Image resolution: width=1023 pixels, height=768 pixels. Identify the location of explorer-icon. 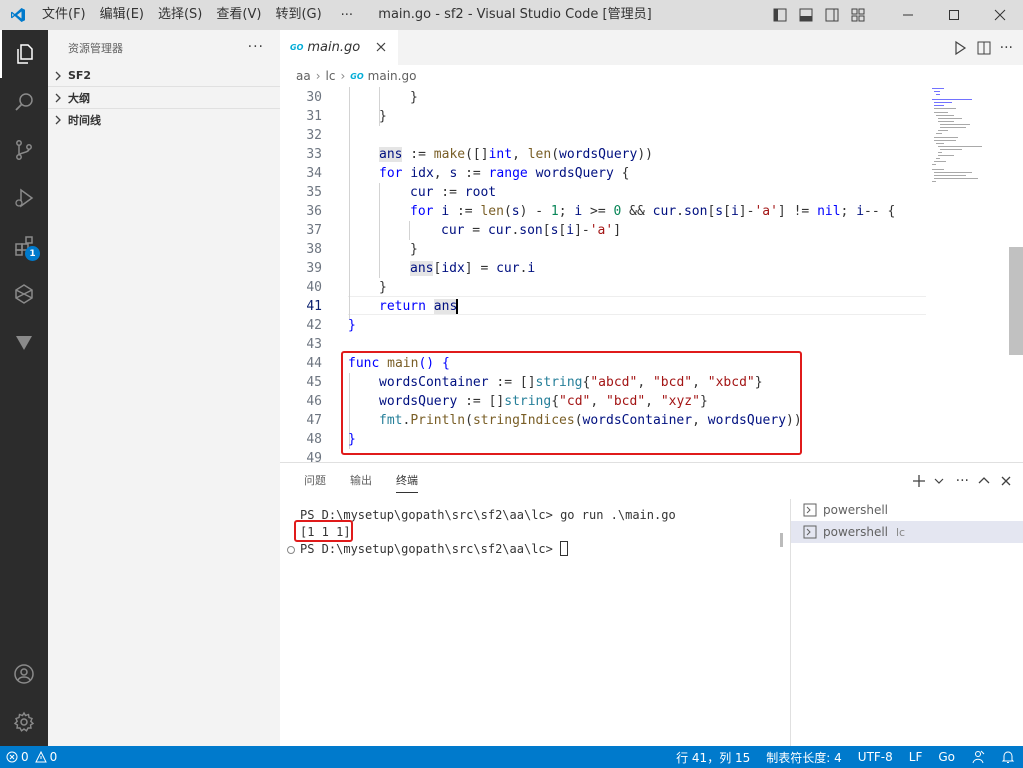
(24, 54).